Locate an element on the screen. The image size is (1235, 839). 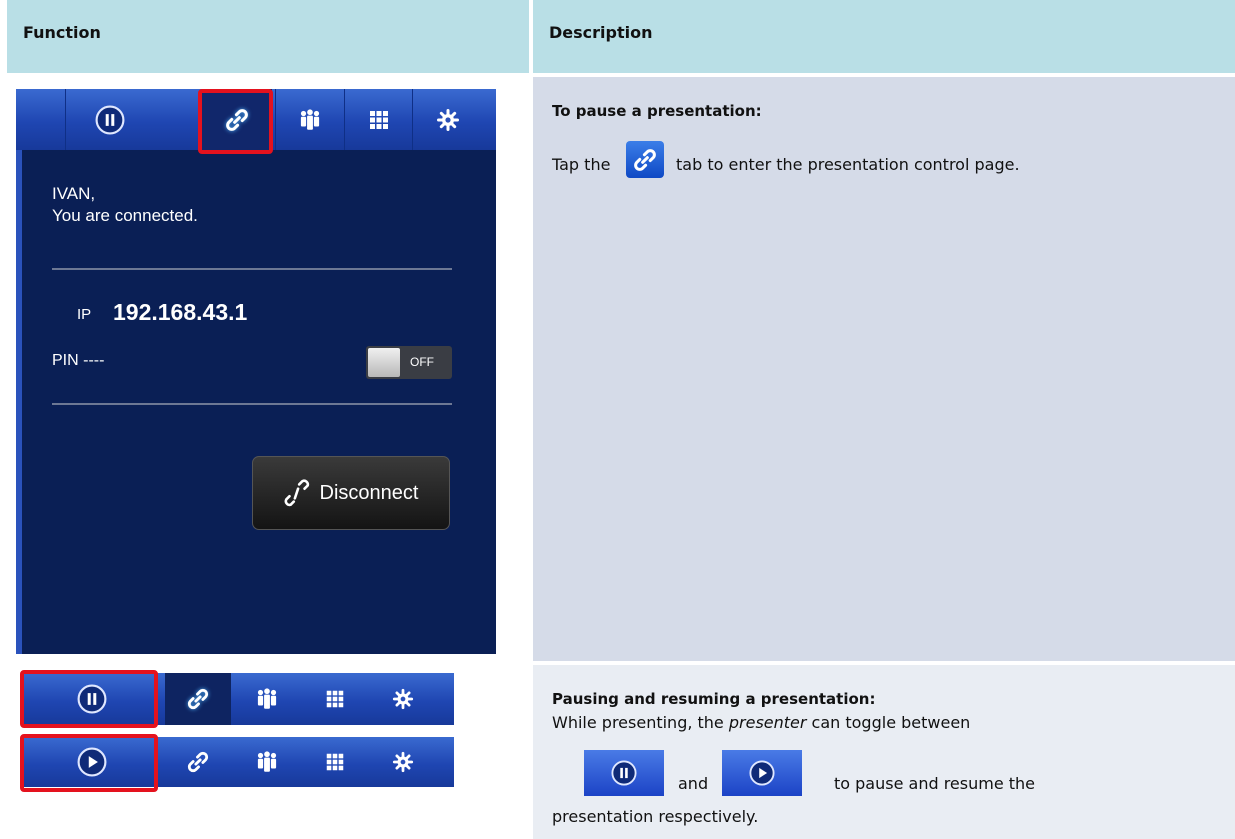
tab-pause is located at coordinates (110, 119).